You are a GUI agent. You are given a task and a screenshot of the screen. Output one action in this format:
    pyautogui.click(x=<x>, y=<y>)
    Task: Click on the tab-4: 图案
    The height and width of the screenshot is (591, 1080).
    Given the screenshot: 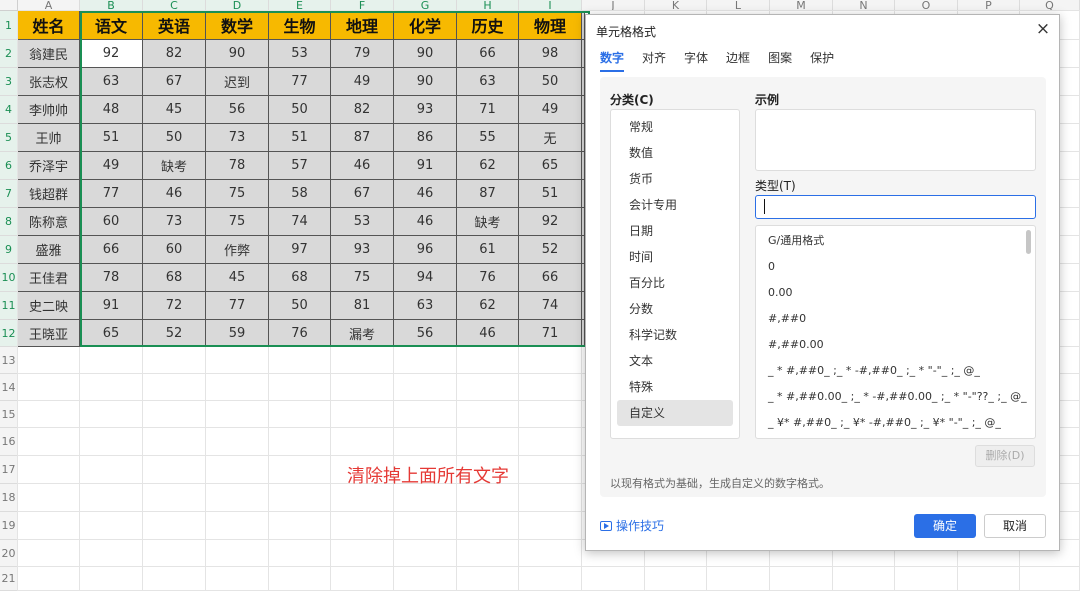 What is the action you would take?
    pyautogui.click(x=780, y=60)
    